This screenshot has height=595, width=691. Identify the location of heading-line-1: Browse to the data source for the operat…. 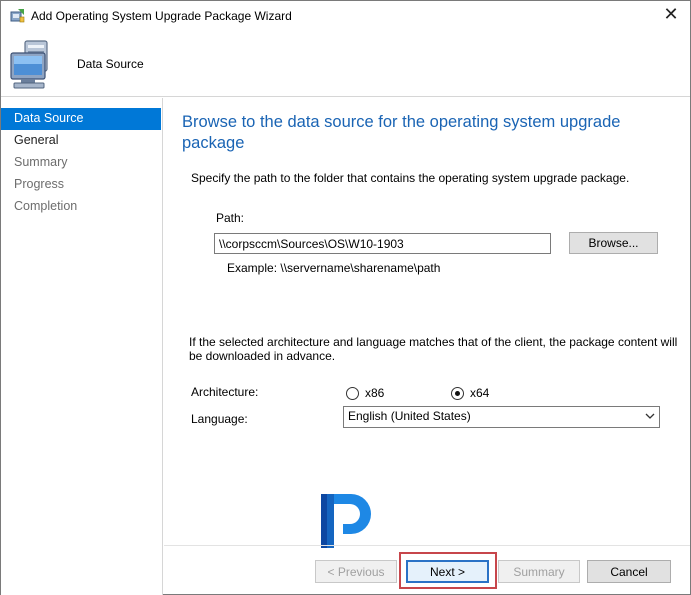
(401, 122).